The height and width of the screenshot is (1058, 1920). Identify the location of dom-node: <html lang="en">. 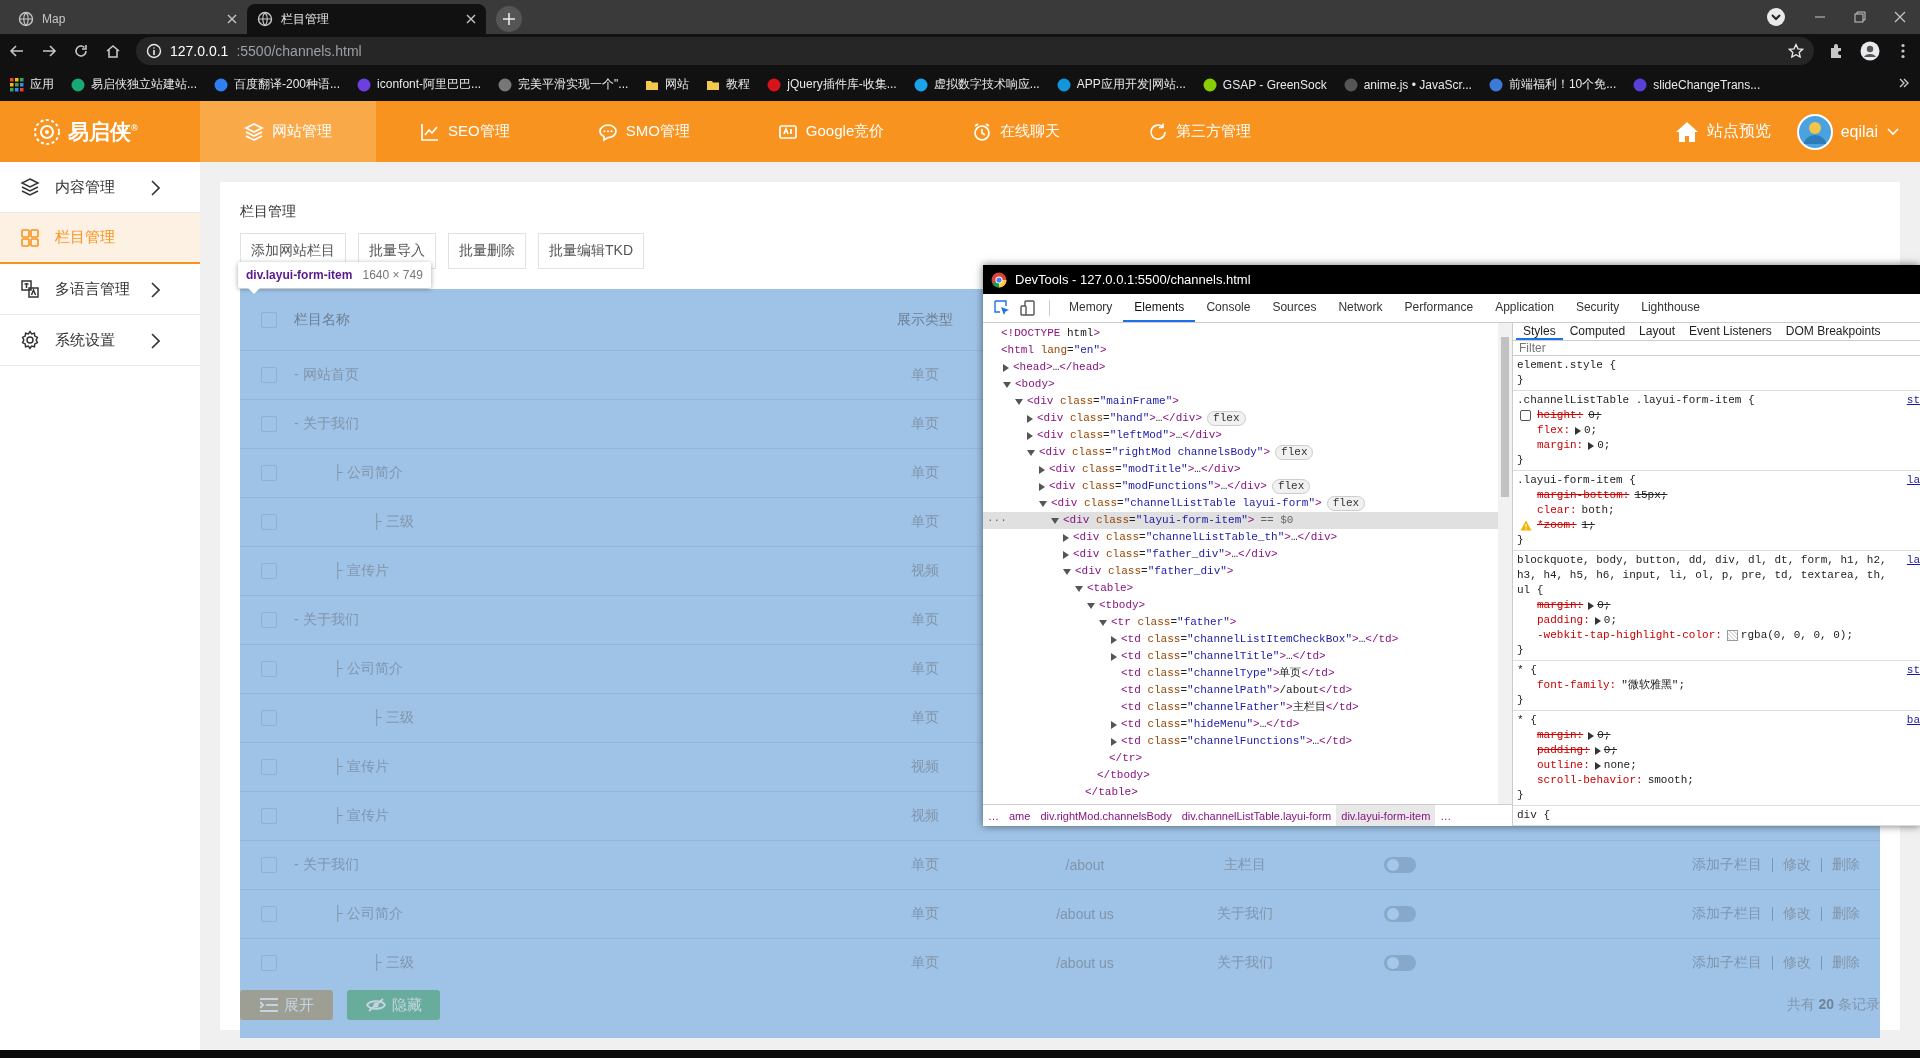
(1054, 350).